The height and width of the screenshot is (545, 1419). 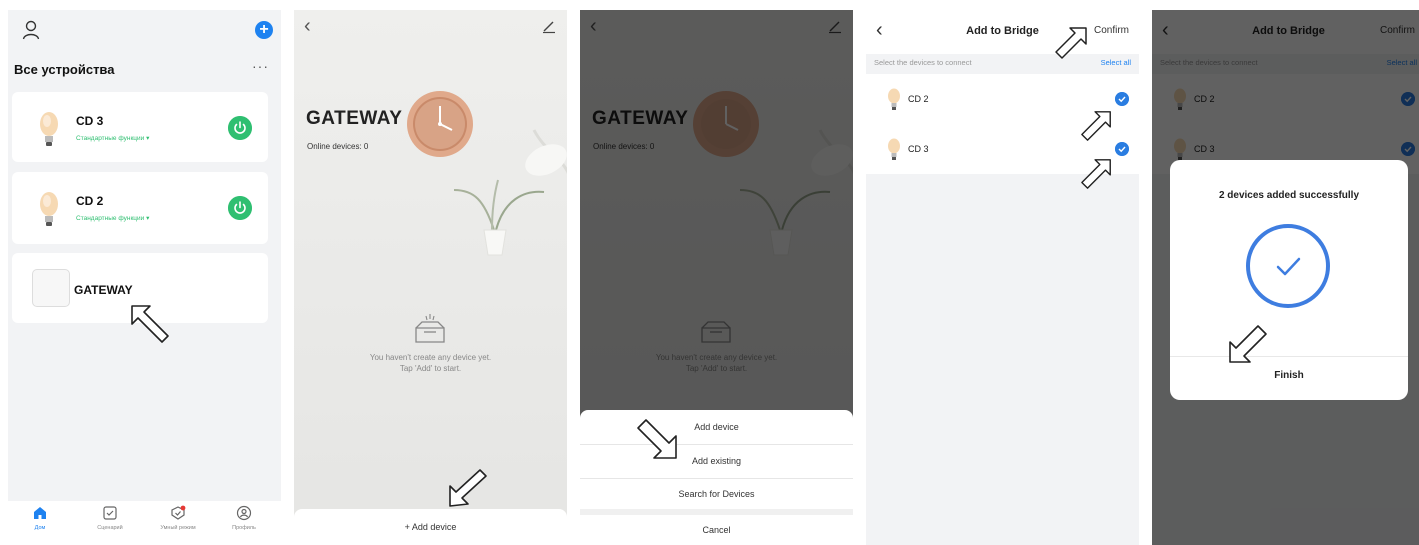 What do you see at coordinates (110, 528) in the screenshot?
I see `tab-label: Сценарий` at bounding box center [110, 528].